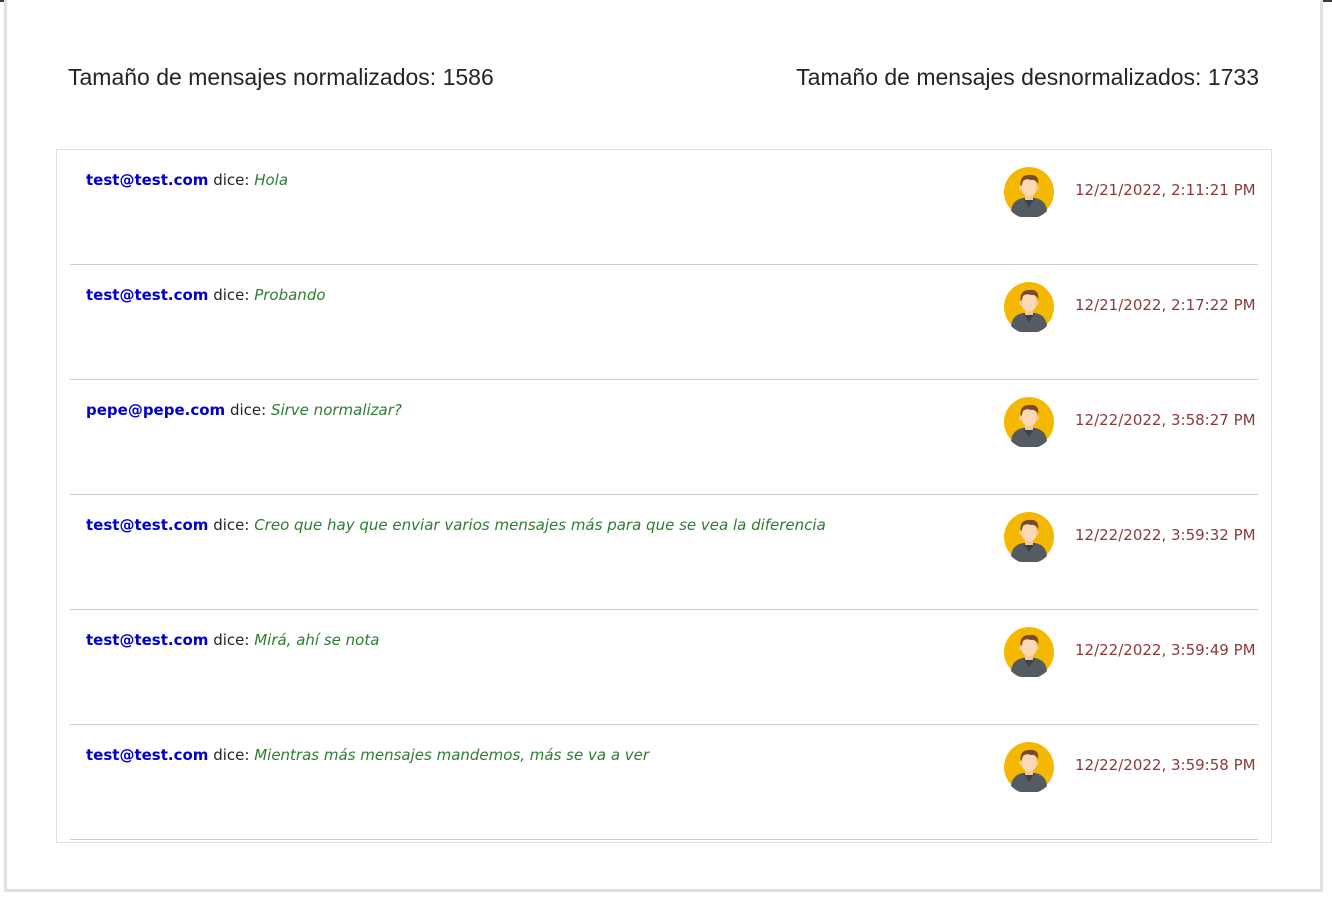 Image resolution: width=1332 pixels, height=902 pixels. Describe the element at coordinates (290, 295) in the screenshot. I see `message-text: Probando` at that location.